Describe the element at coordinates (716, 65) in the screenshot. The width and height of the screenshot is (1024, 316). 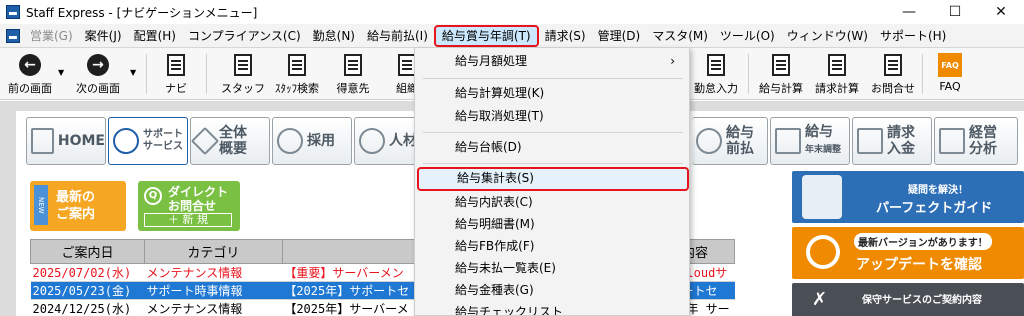
I see `pencil-doc-icon` at that location.